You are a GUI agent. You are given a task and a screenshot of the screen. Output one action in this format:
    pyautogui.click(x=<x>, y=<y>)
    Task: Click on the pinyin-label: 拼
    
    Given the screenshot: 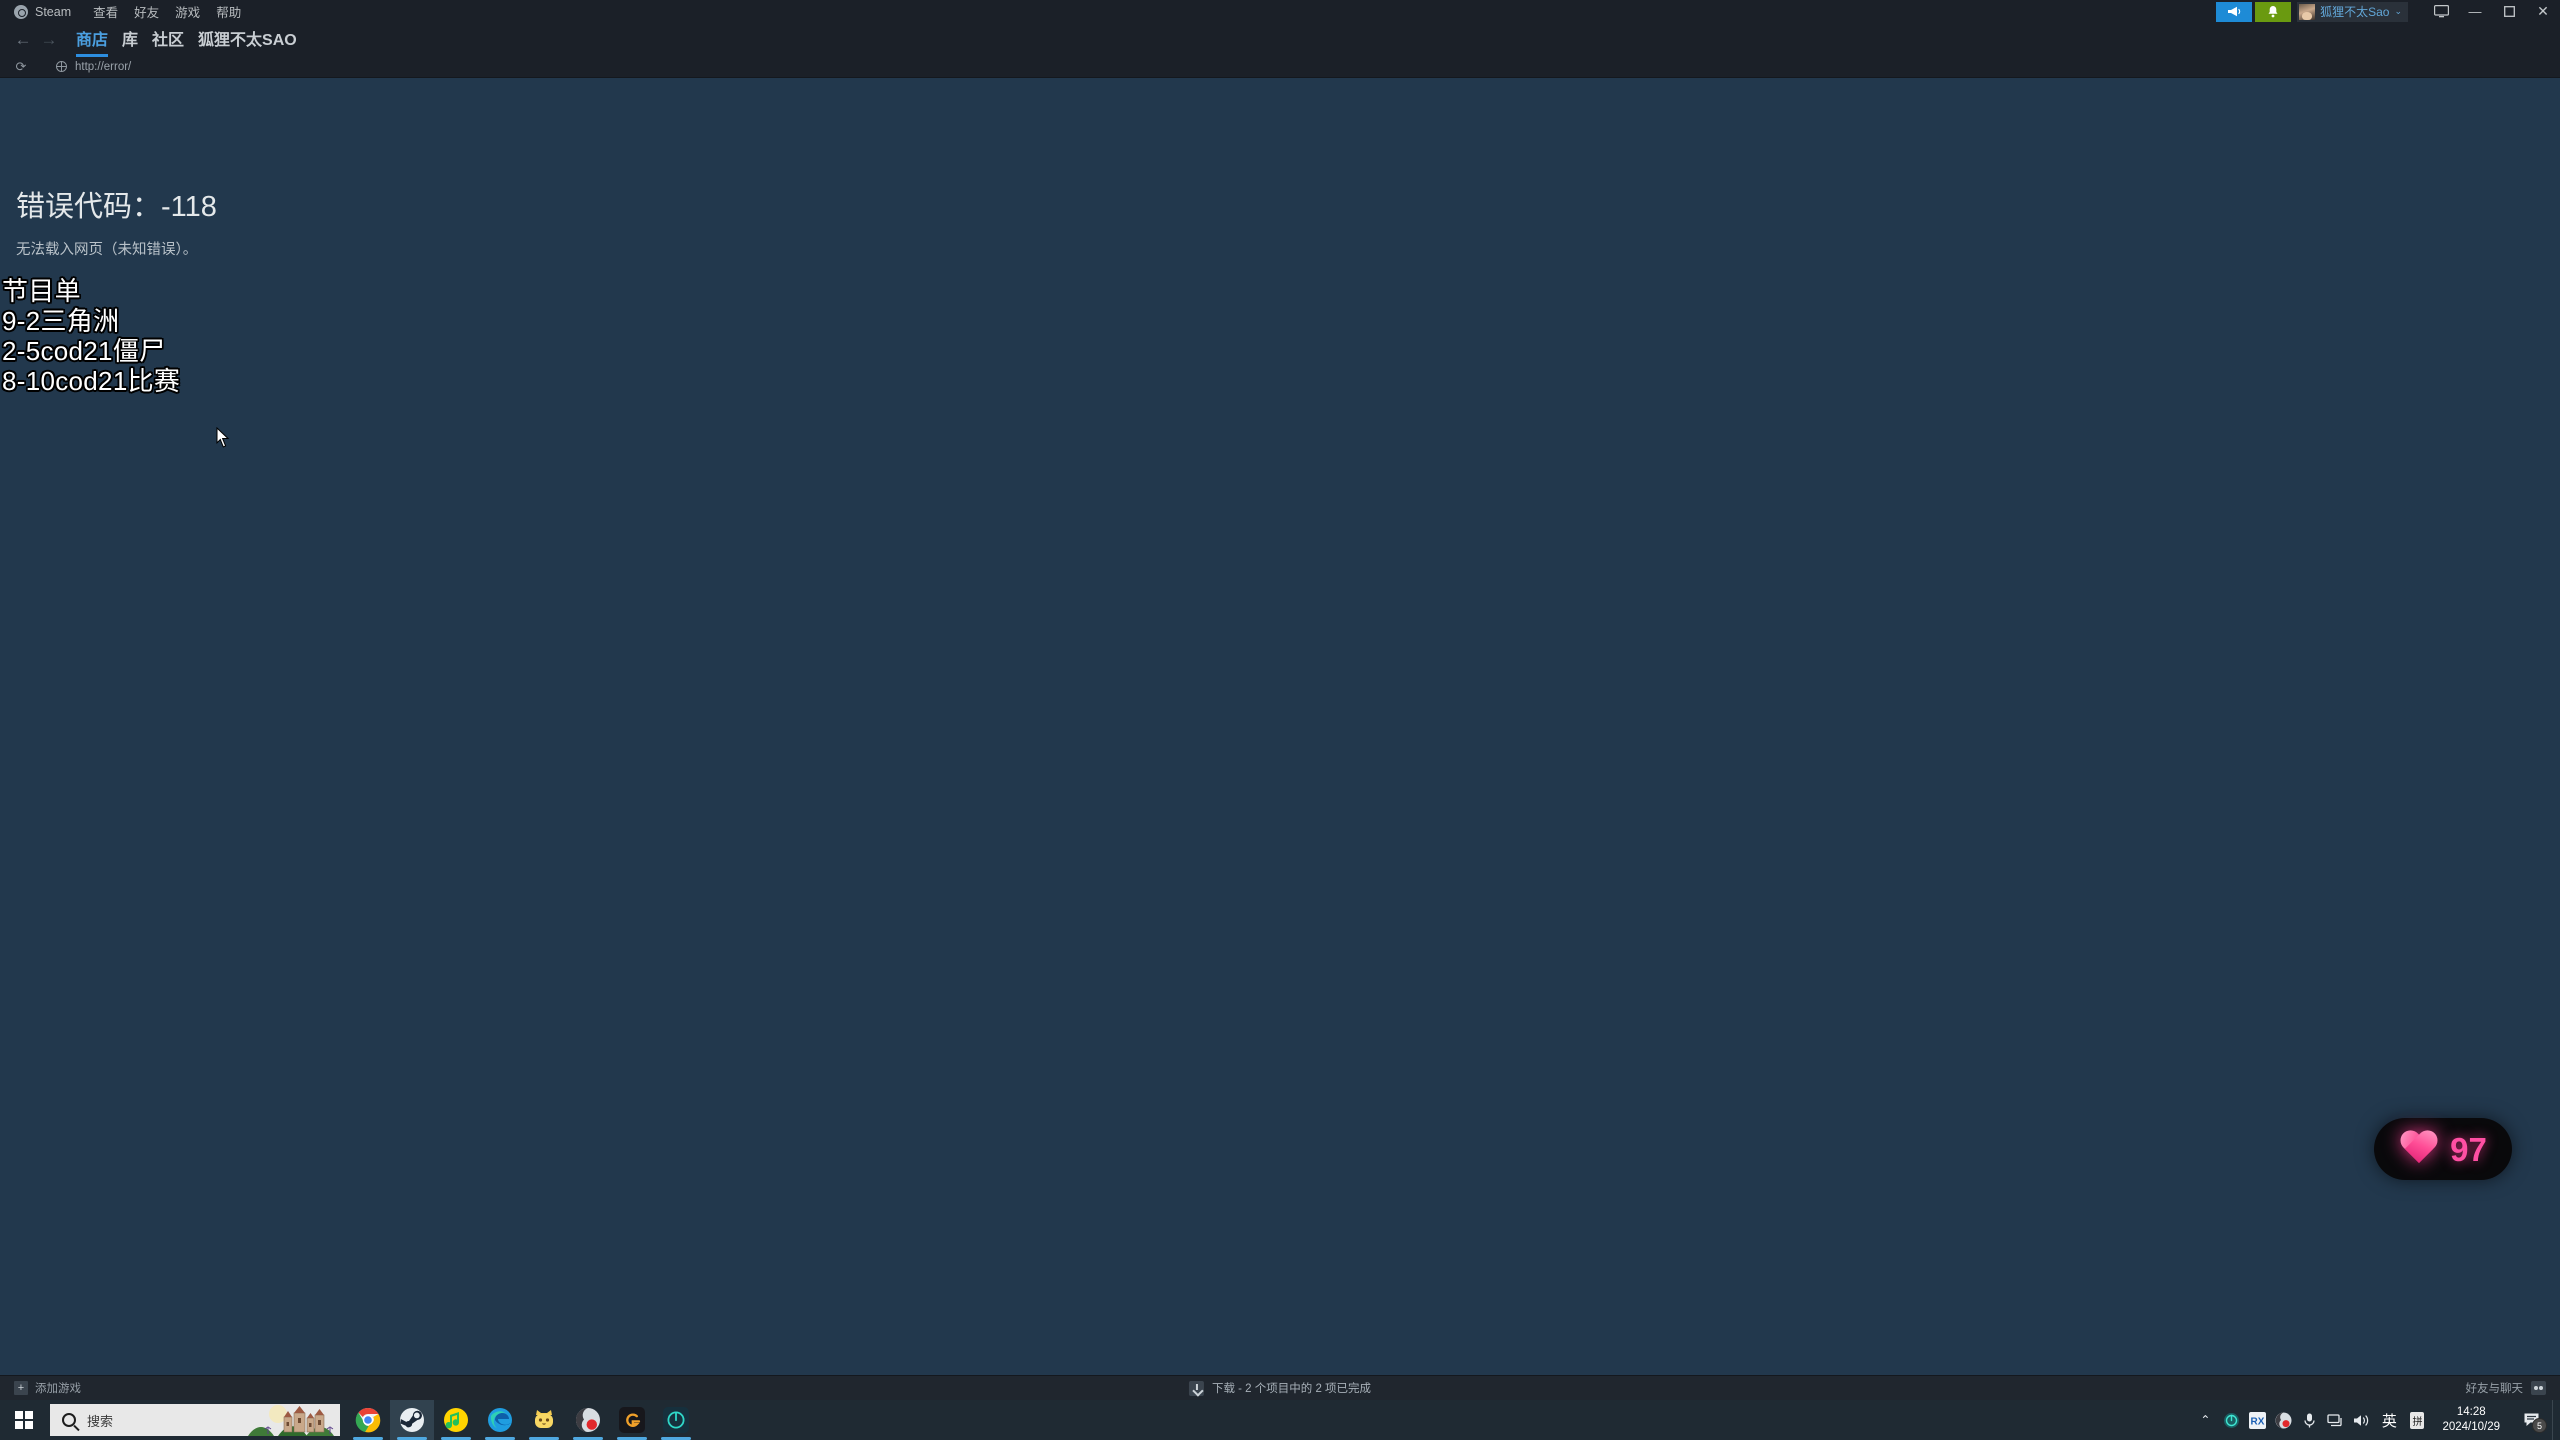 What is the action you would take?
    pyautogui.click(x=2417, y=1420)
    